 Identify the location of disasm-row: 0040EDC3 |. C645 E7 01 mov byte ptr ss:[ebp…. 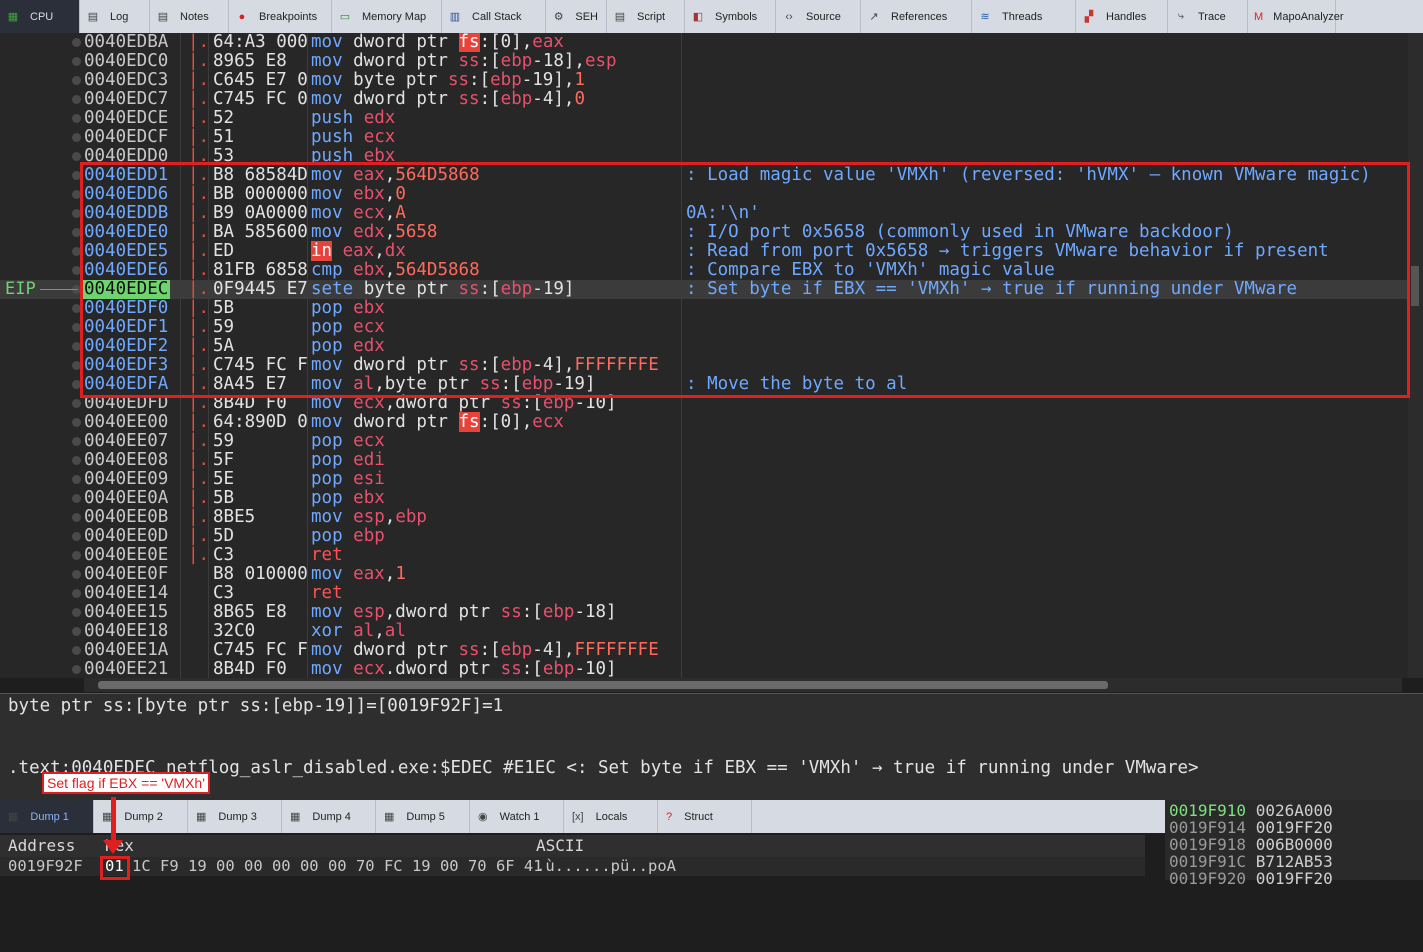
(704, 80).